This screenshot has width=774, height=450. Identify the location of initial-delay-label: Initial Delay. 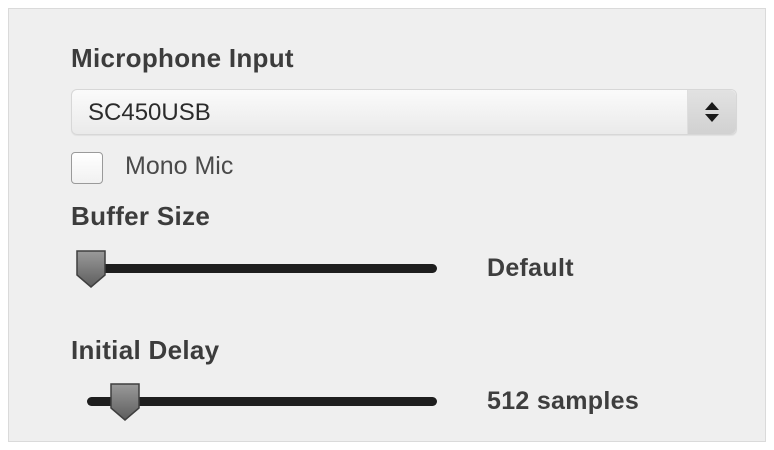
(145, 350).